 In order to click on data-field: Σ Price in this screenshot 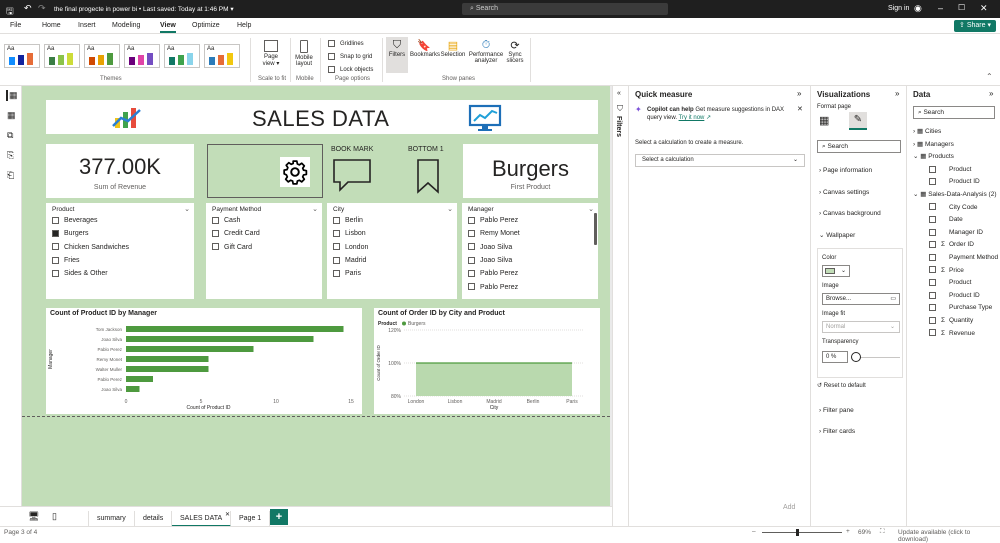, I will do `click(946, 271)`.